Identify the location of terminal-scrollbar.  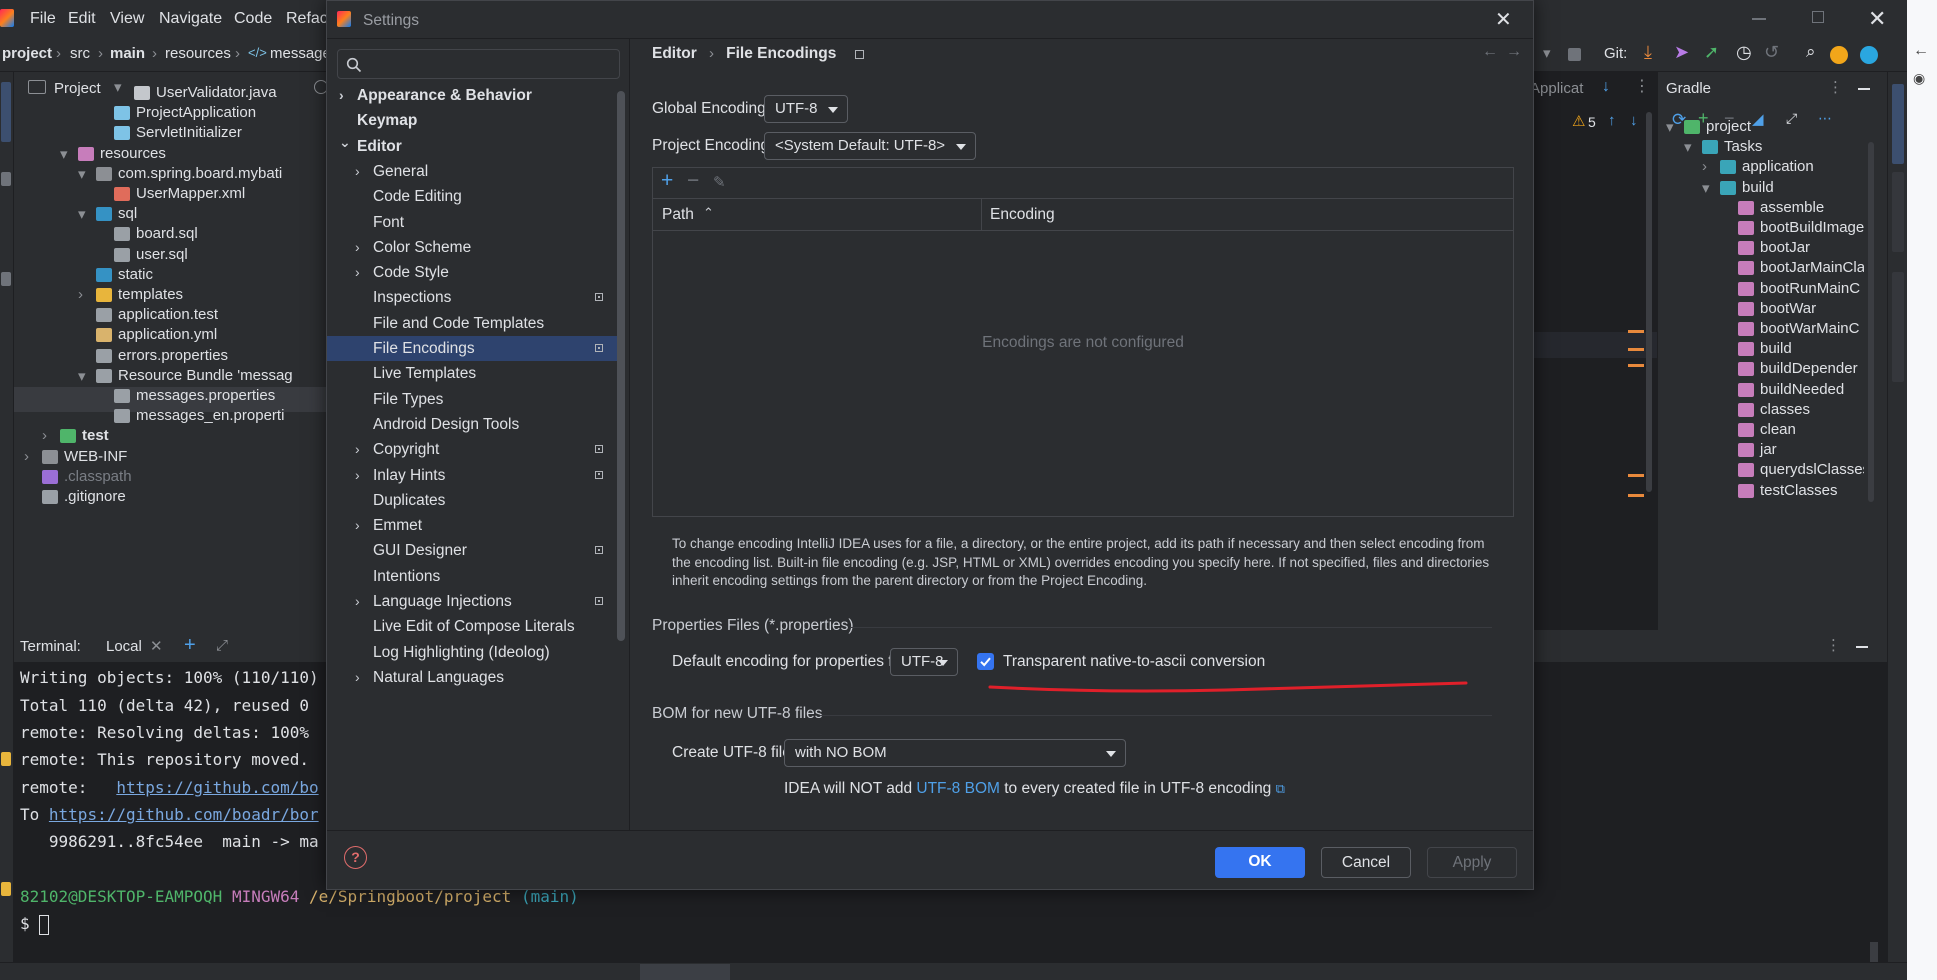
(1874, 952).